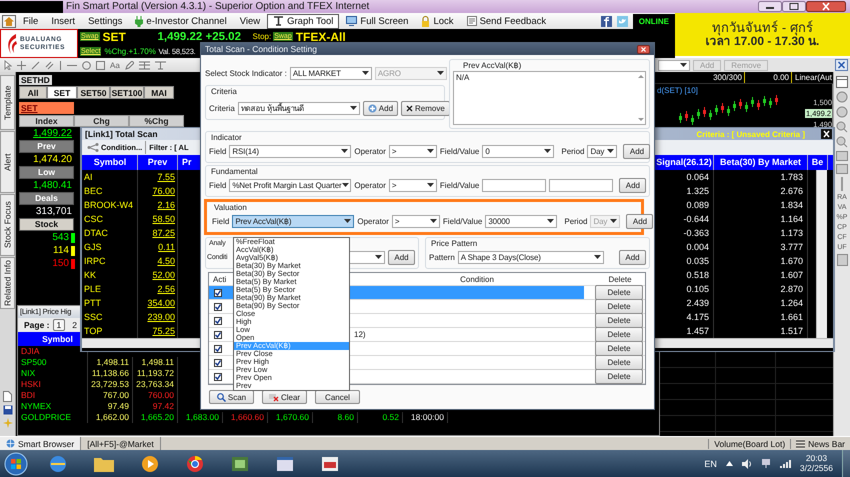 The image size is (850, 477). What do you see at coordinates (770, 6) in the screenshot?
I see `minimize-button` at bounding box center [770, 6].